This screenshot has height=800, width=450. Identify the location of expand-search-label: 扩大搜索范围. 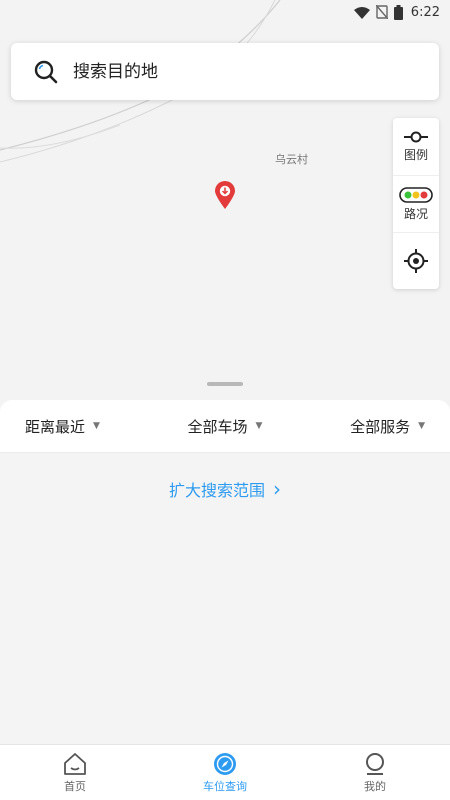
(216, 490).